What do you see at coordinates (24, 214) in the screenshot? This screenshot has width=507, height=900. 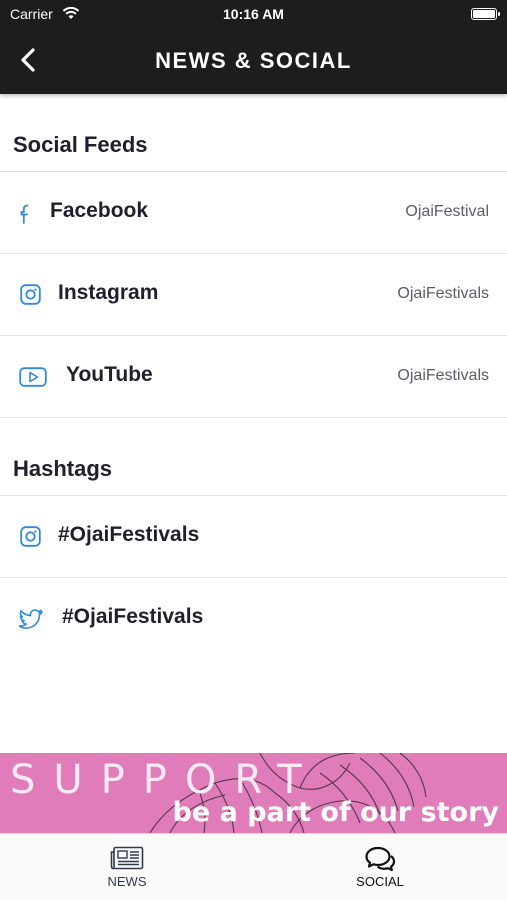 I see `facebook-icon` at bounding box center [24, 214].